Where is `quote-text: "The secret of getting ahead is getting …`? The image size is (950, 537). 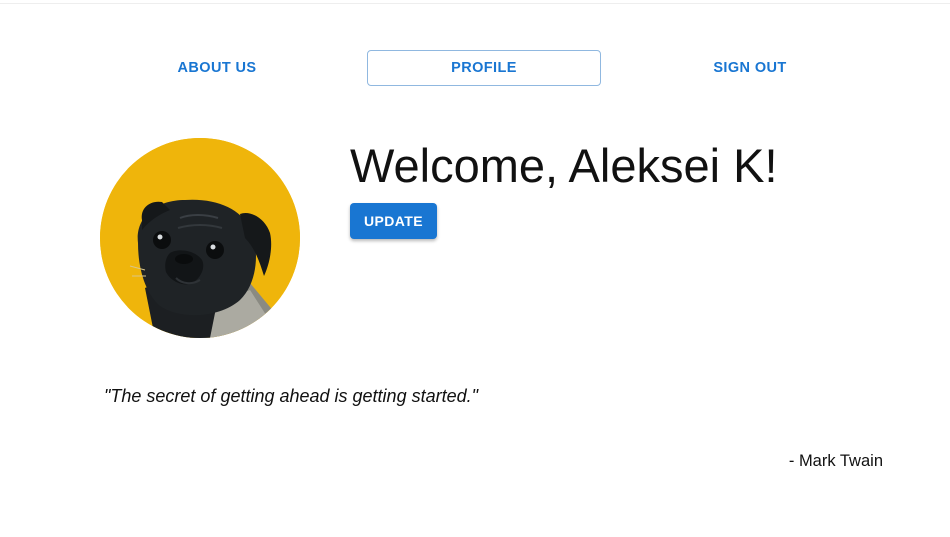
quote-text: "The secret of getting ahead is getting … is located at coordinates (291, 396).